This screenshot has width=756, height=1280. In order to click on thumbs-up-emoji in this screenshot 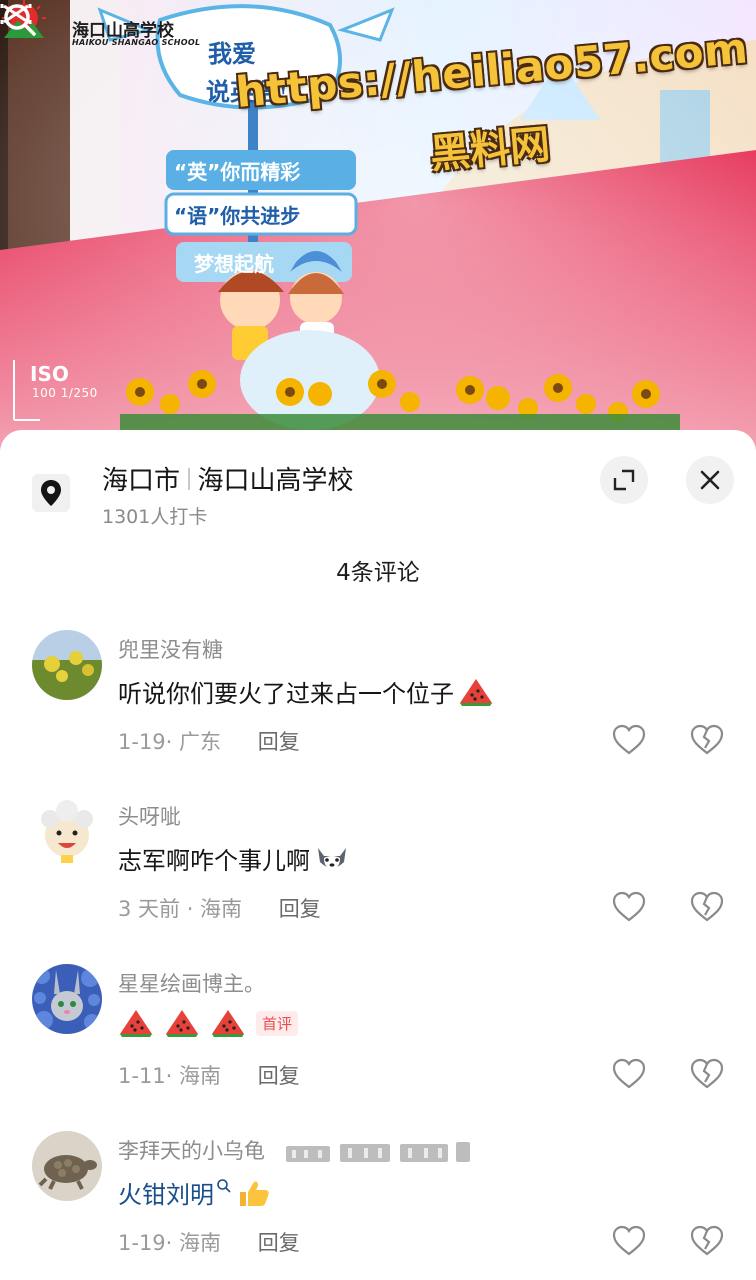, I will do `click(254, 1193)`.